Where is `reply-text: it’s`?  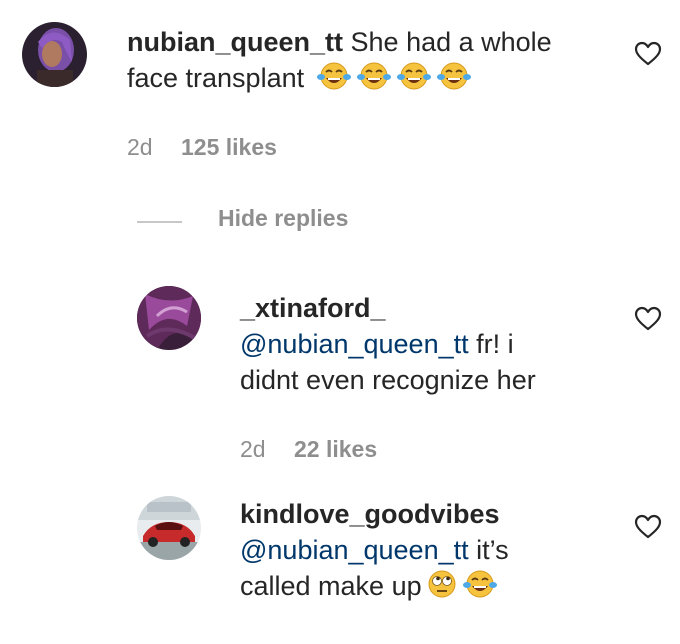 reply-text: it’s is located at coordinates (488, 550).